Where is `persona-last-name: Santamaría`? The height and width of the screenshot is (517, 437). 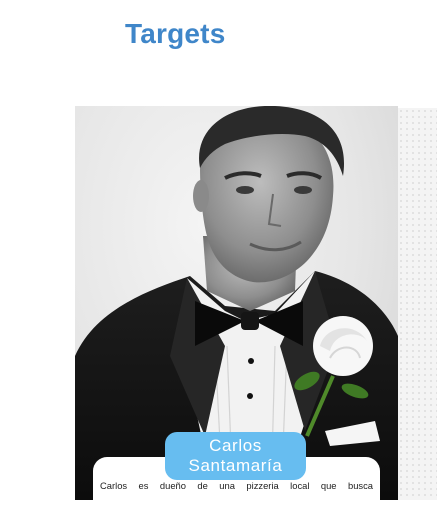
persona-last-name: Santamaría is located at coordinates (235, 465).